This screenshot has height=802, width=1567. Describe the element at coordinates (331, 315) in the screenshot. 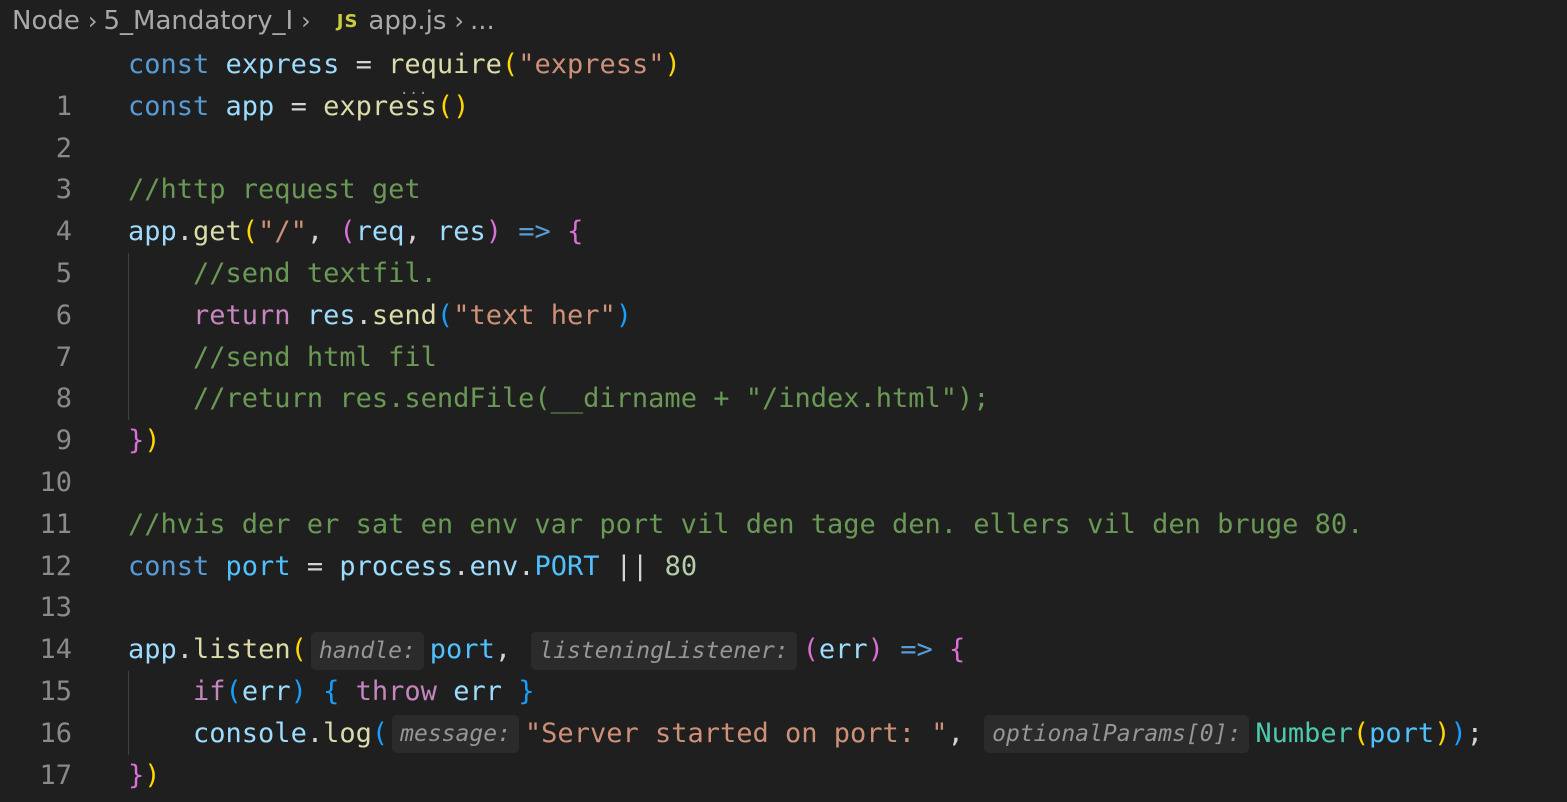

I see `token-variable: res` at that location.